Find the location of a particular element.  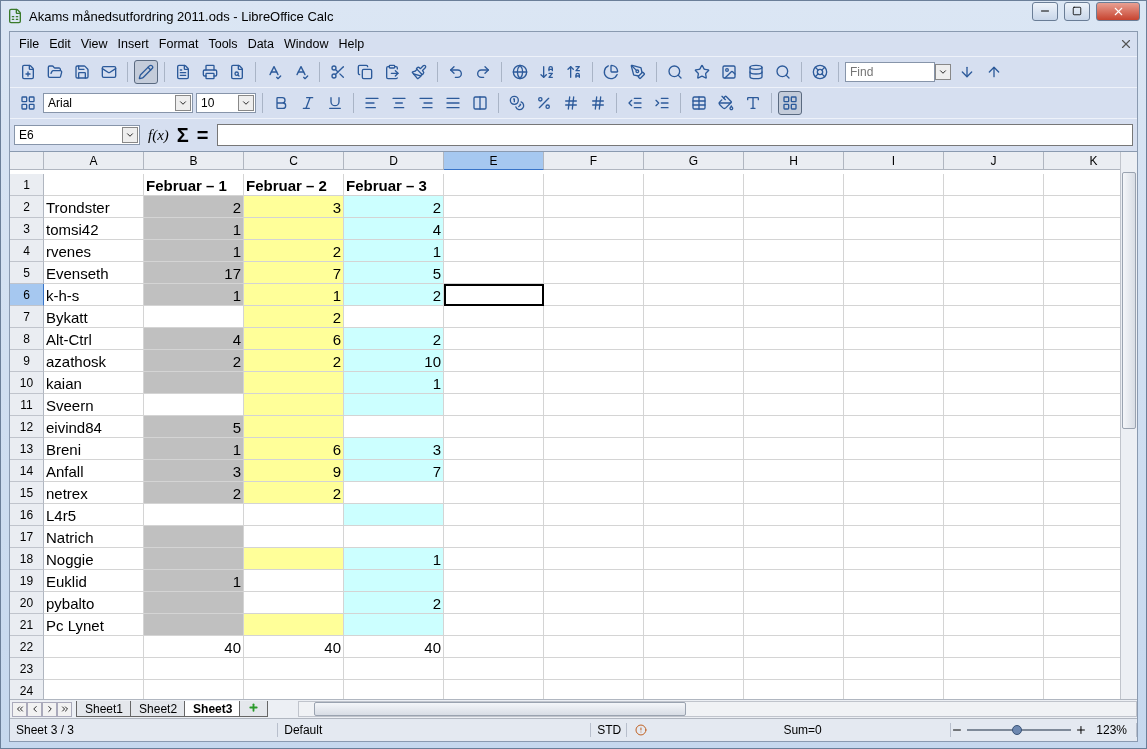

column-header: A is located at coordinates (94, 161).